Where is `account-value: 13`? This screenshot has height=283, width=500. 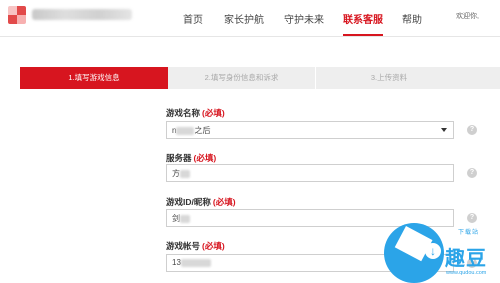 account-value: 13 is located at coordinates (191, 262).